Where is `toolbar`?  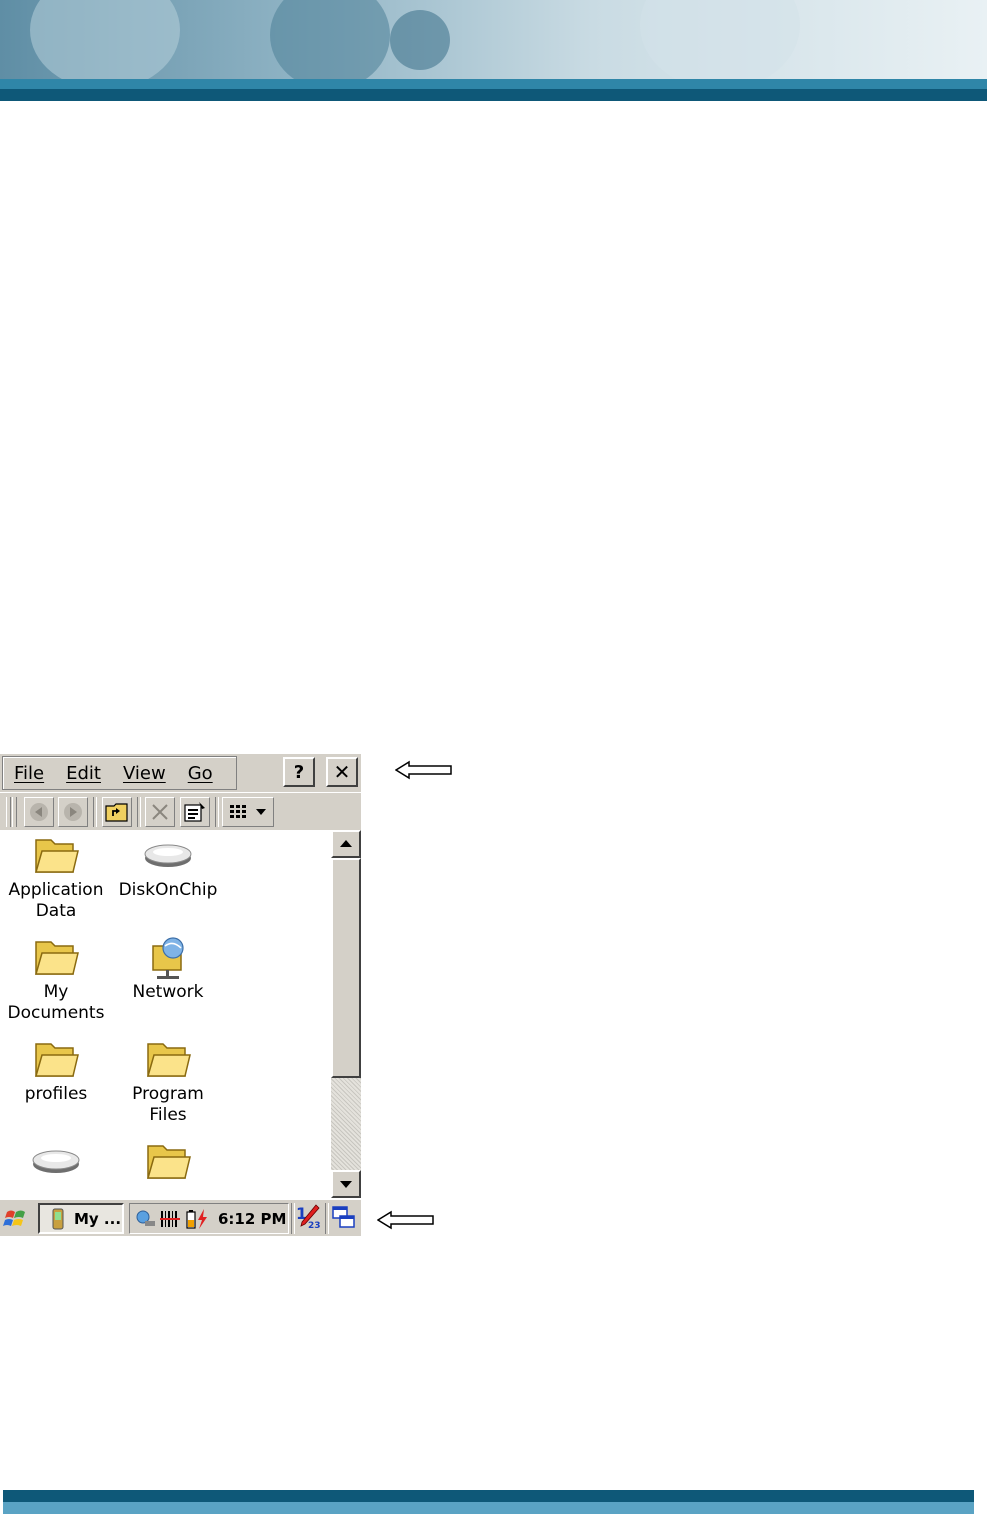 toolbar is located at coordinates (180, 811).